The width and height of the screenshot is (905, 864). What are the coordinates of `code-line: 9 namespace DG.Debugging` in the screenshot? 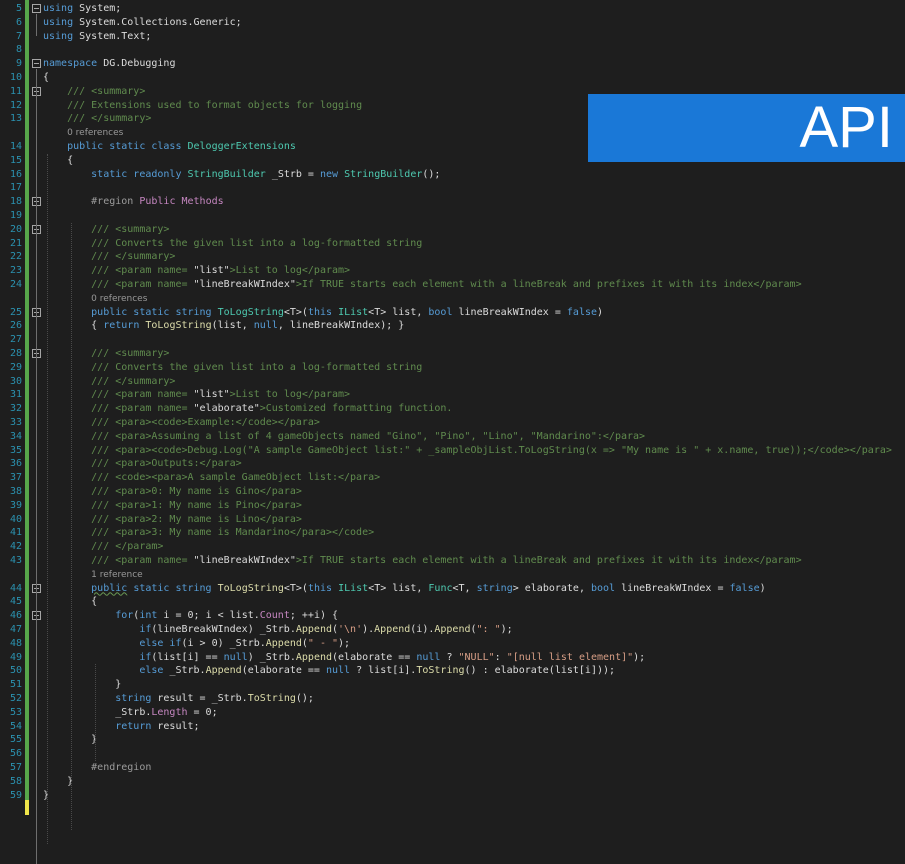 It's located at (452, 64).